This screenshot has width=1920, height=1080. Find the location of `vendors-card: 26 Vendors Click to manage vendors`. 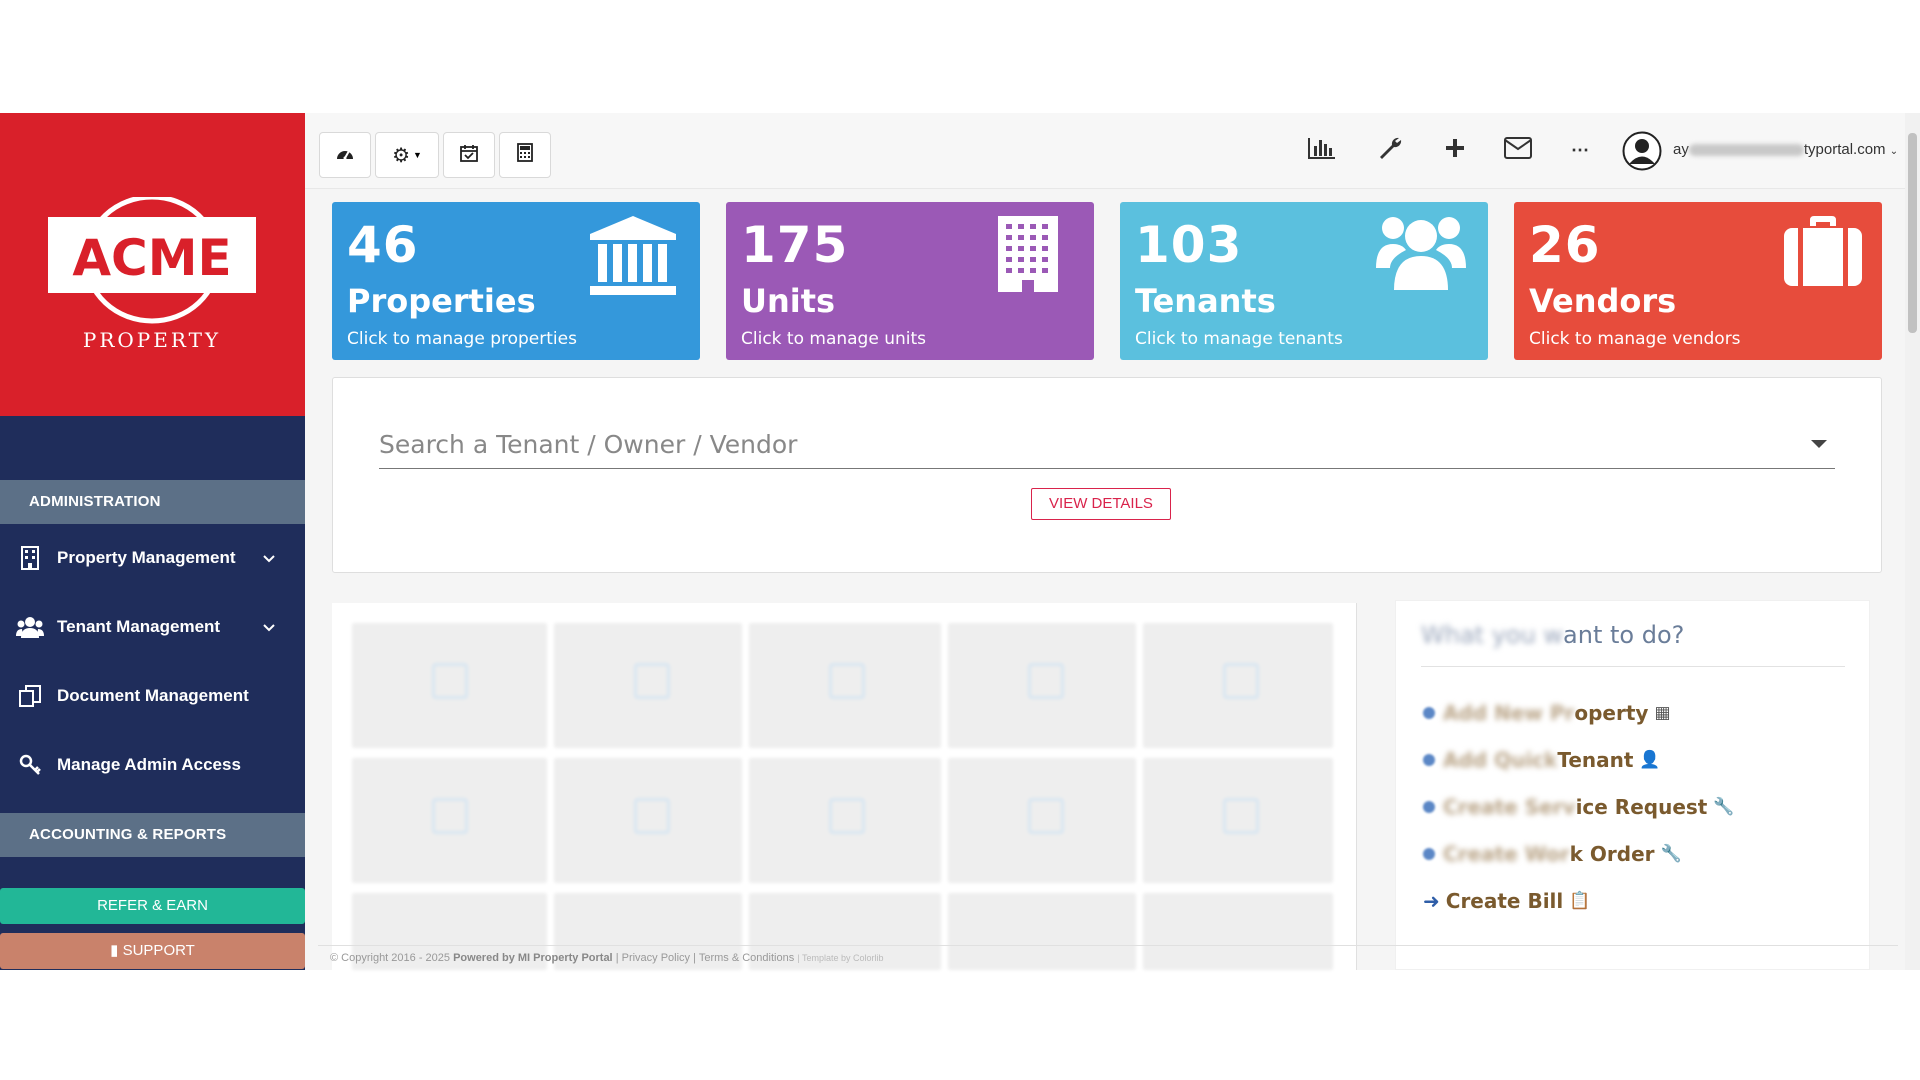

vendors-card: 26 Vendors Click to manage vendors is located at coordinates (1698, 281).